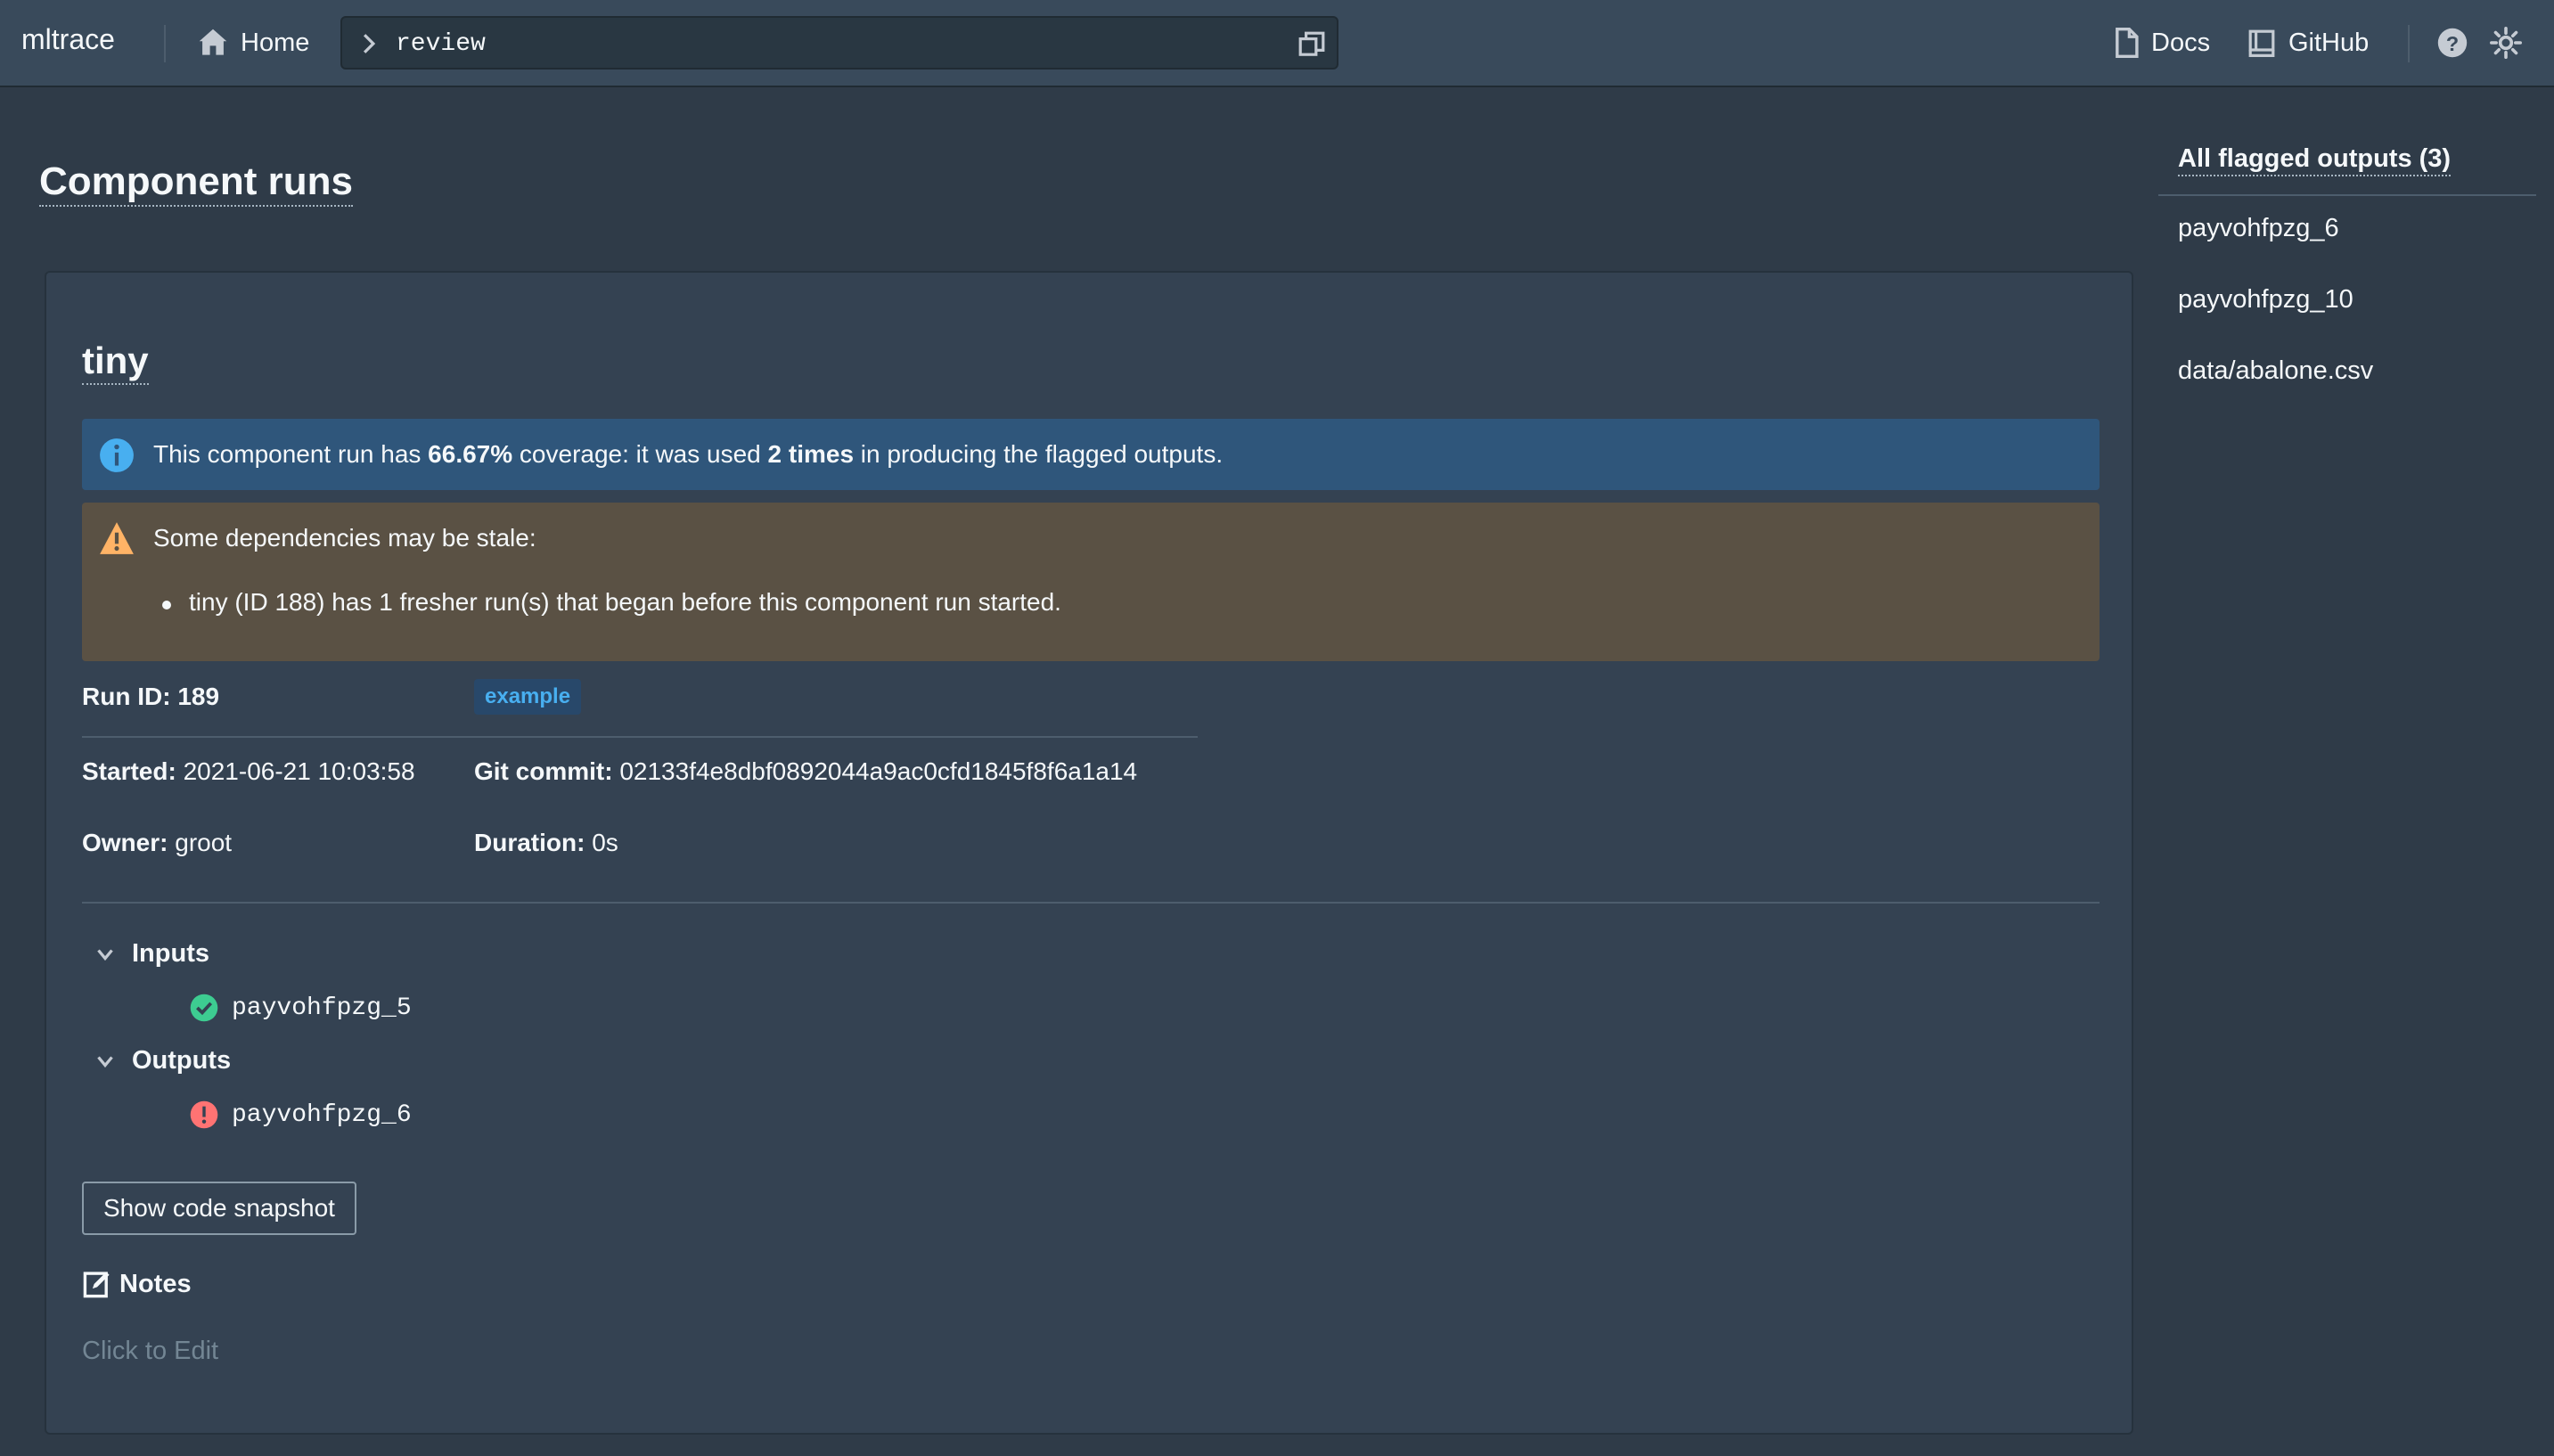  Describe the element at coordinates (275, 42) in the screenshot. I see `home-label: Home` at that location.